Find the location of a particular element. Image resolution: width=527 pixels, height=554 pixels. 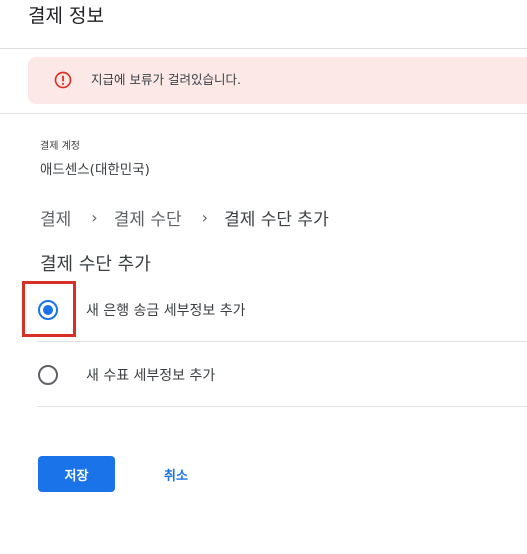

page-title: 결제 정보 is located at coordinates (66, 16).